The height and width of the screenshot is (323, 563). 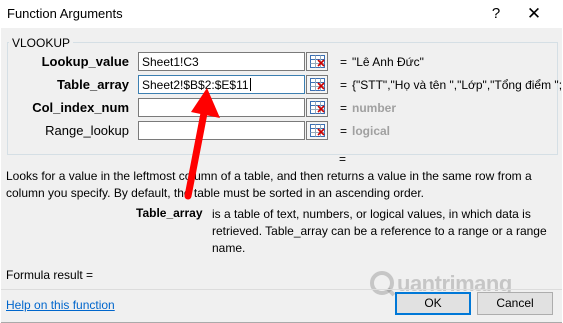 What do you see at coordinates (250, 84) in the screenshot?
I see `text-caret` at bounding box center [250, 84].